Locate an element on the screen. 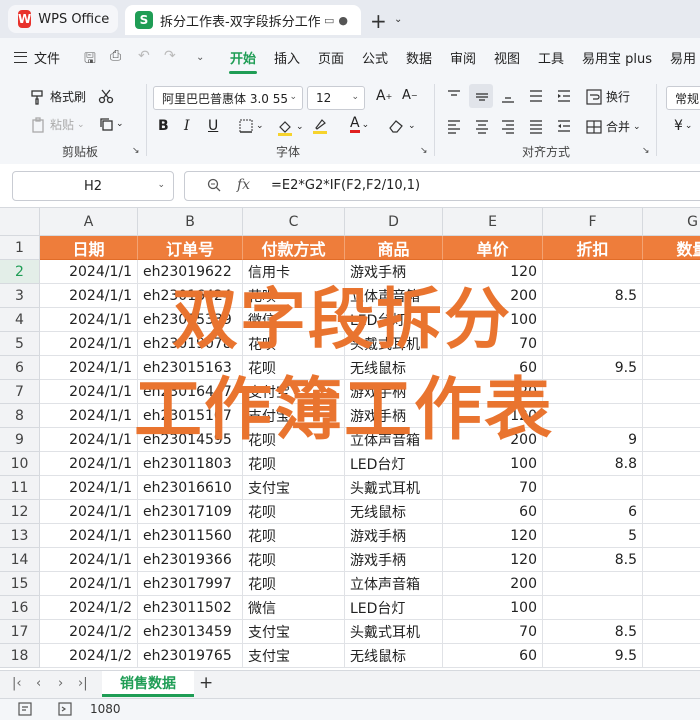  table-cell: eh23016447 is located at coordinates (190, 392).